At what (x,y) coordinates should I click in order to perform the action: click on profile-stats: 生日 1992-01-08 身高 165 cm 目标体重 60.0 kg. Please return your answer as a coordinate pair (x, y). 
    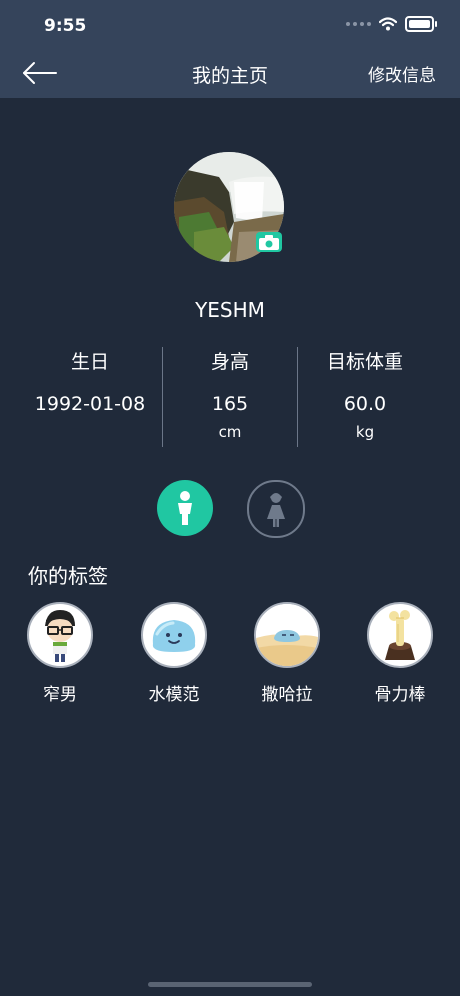
    Looking at the image, I should click on (230, 396).